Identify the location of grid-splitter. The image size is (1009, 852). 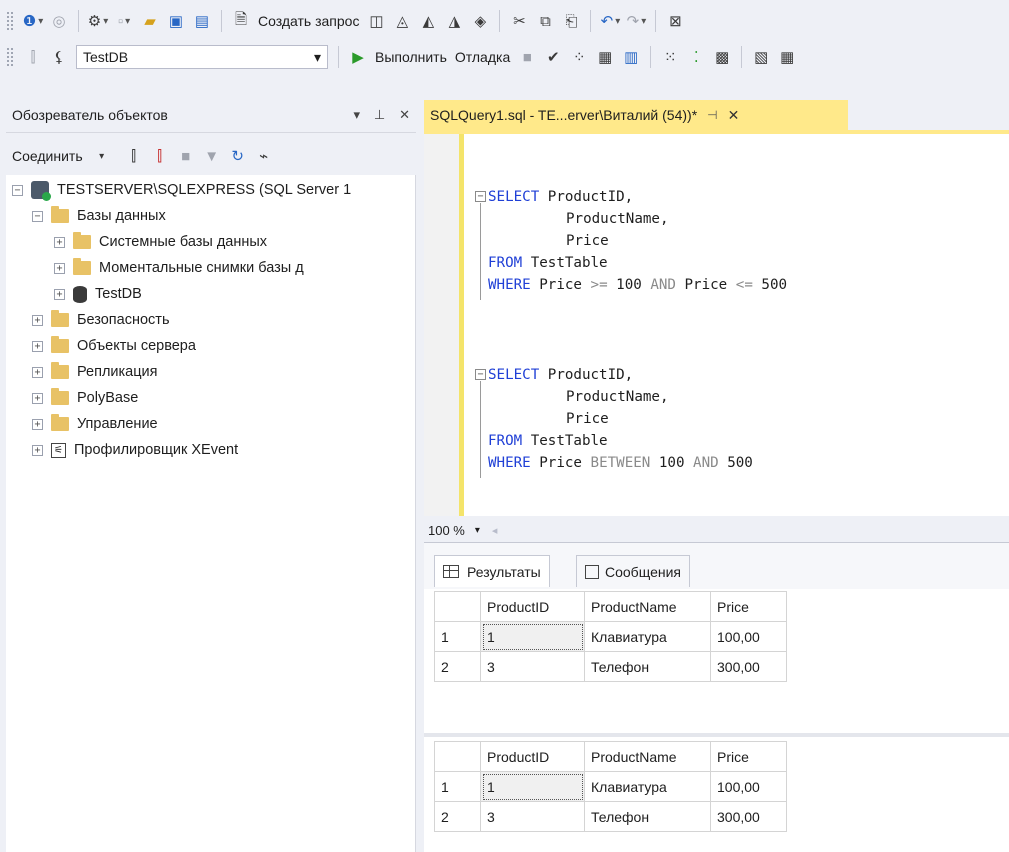
(716, 735).